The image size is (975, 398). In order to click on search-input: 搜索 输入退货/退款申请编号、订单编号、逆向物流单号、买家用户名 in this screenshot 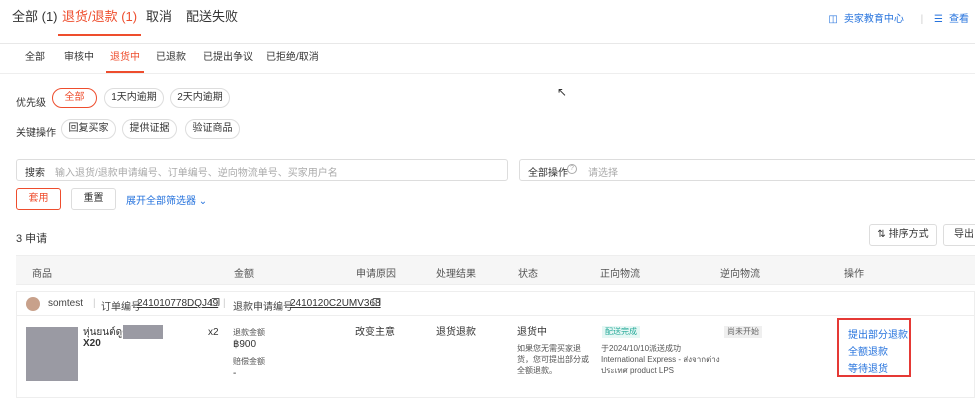, I will do `click(262, 170)`.